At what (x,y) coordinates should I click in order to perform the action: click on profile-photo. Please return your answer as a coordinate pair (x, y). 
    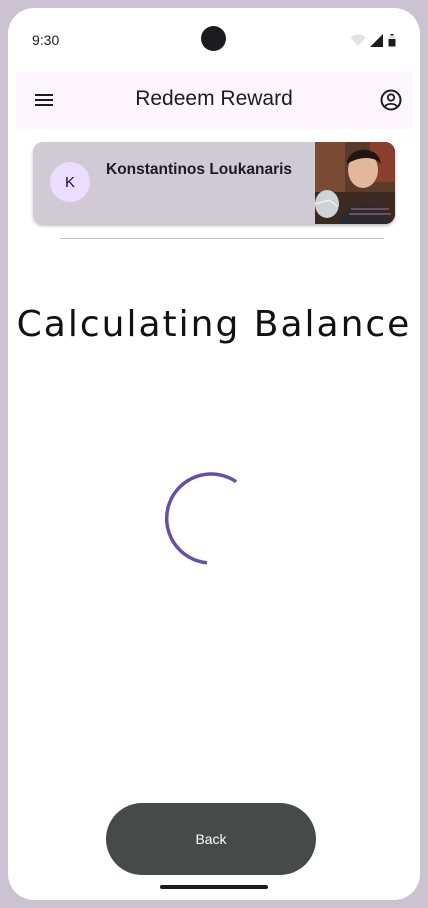
    Looking at the image, I should click on (355, 183).